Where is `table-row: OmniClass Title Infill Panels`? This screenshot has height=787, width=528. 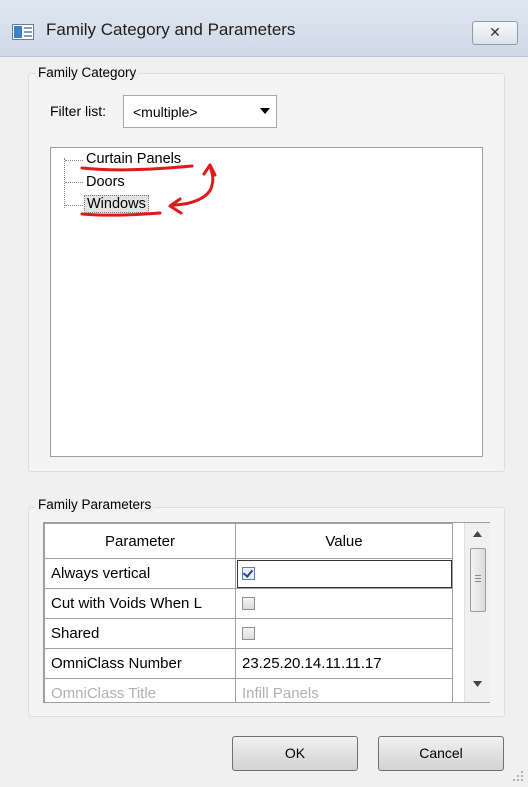
table-row: OmniClass Title Infill Panels is located at coordinates (248, 690).